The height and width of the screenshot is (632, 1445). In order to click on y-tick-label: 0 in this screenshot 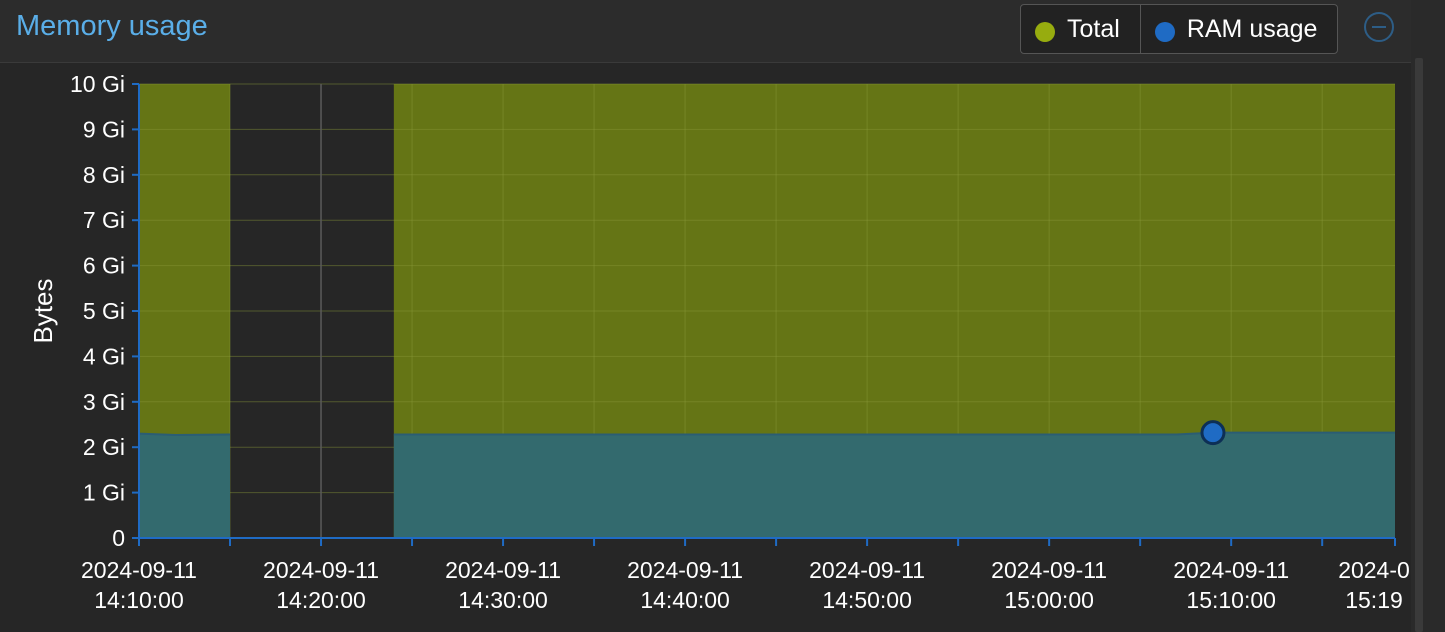, I will do `click(118, 538)`.